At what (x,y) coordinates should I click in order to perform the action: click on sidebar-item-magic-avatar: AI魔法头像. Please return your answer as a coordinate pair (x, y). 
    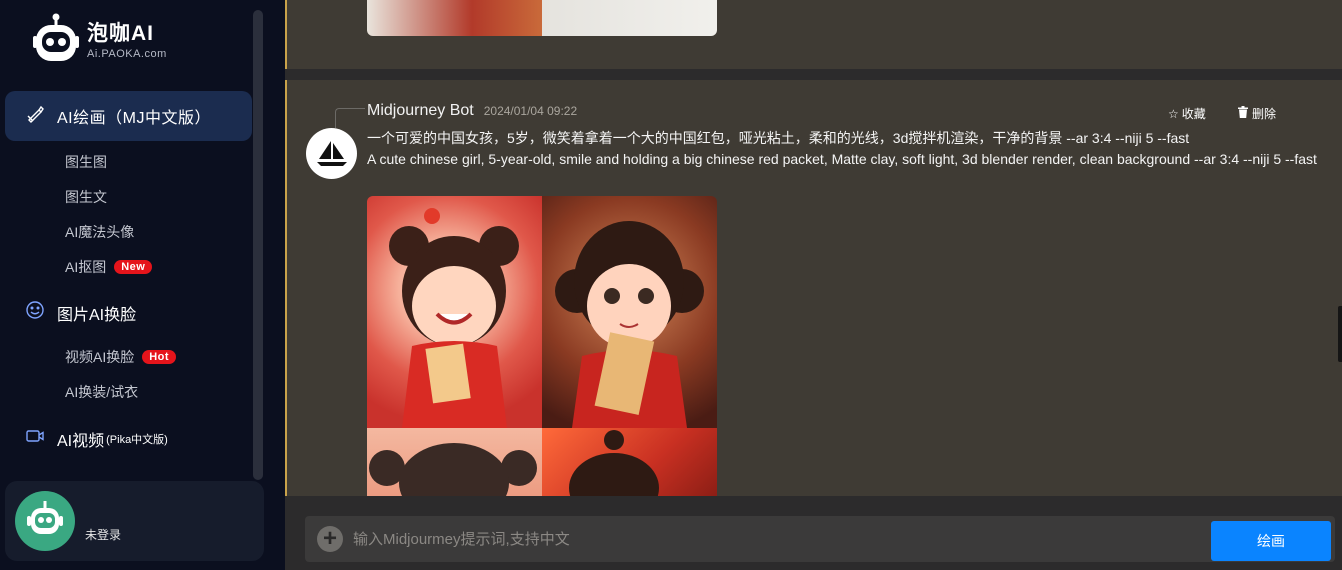
    Looking at the image, I should click on (99, 232).